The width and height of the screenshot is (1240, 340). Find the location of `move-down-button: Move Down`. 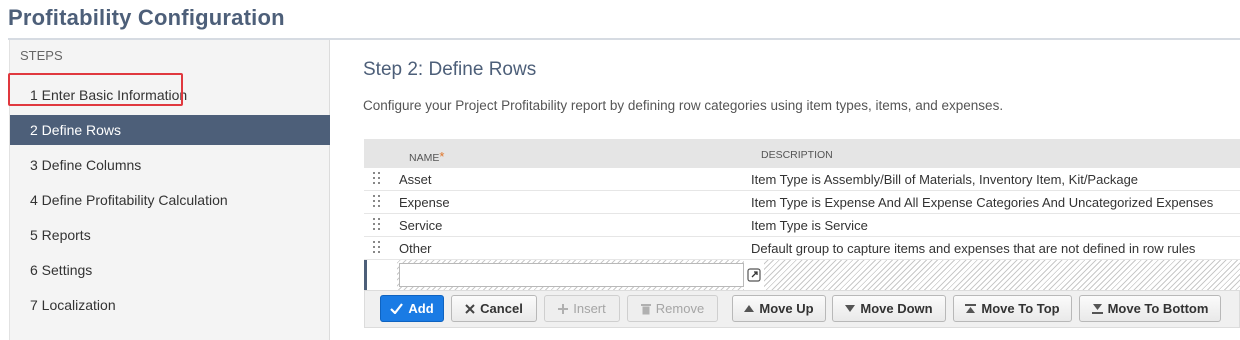

move-down-button: Move Down is located at coordinates (889, 308).